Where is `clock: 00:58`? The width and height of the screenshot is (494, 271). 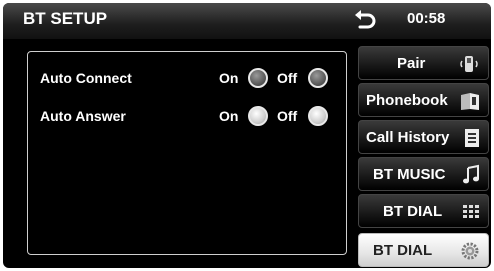
clock: 00:58 is located at coordinates (426, 18).